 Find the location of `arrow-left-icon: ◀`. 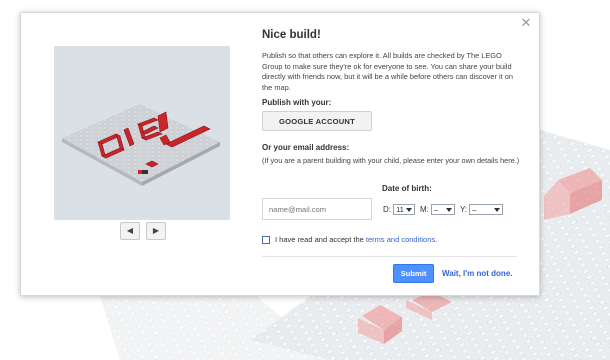

arrow-left-icon: ◀ is located at coordinates (130, 230).